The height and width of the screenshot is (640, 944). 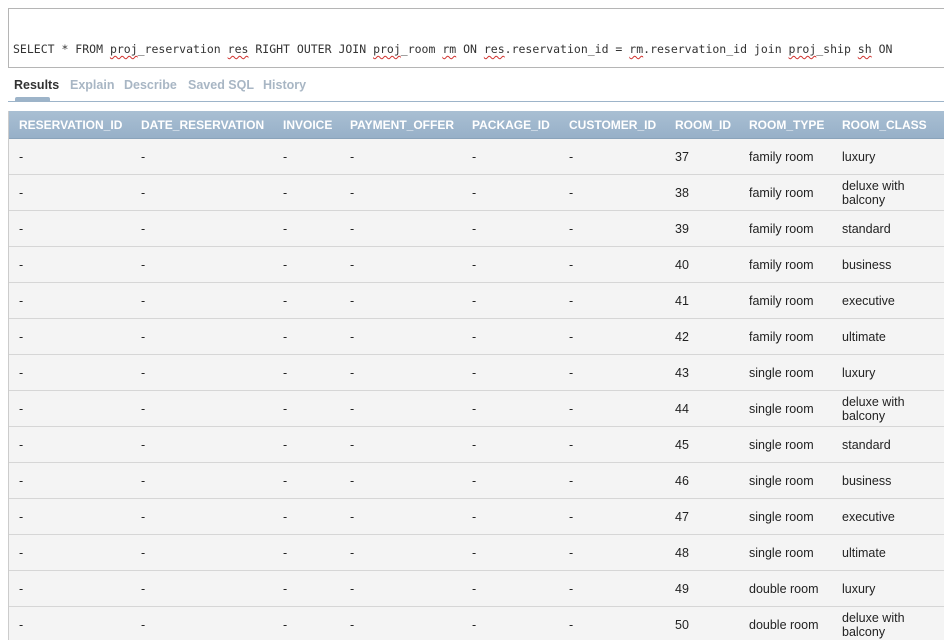 I want to click on sql-unknown-identifier: res, so click(x=238, y=49).